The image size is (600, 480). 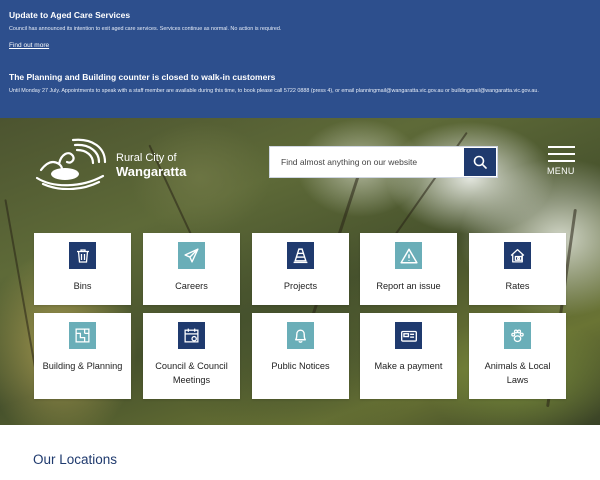 I want to click on aged-care-alert-title: Update to Aged Care Services, so click(x=70, y=15).